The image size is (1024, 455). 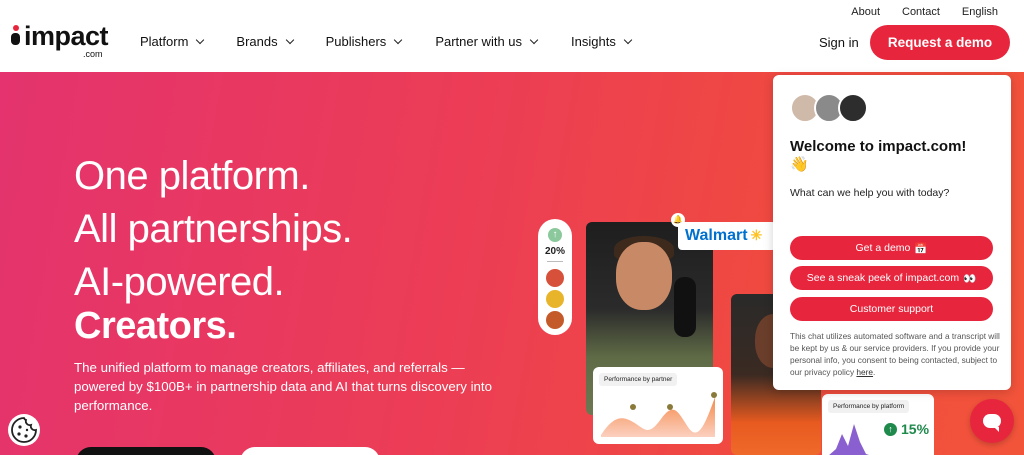 I want to click on impact-logo: impact .com, so click(x=61, y=40).